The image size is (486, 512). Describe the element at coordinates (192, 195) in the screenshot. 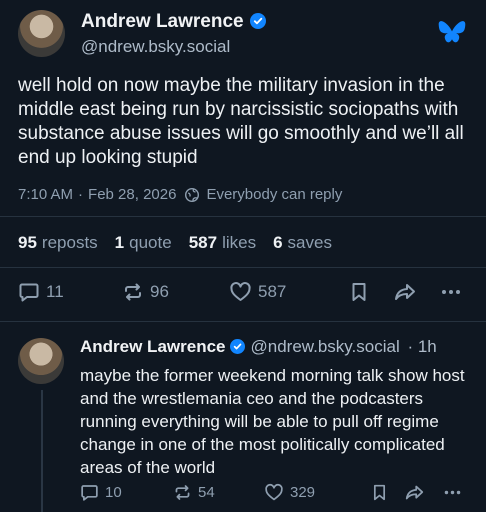

I see `globe-icon` at that location.